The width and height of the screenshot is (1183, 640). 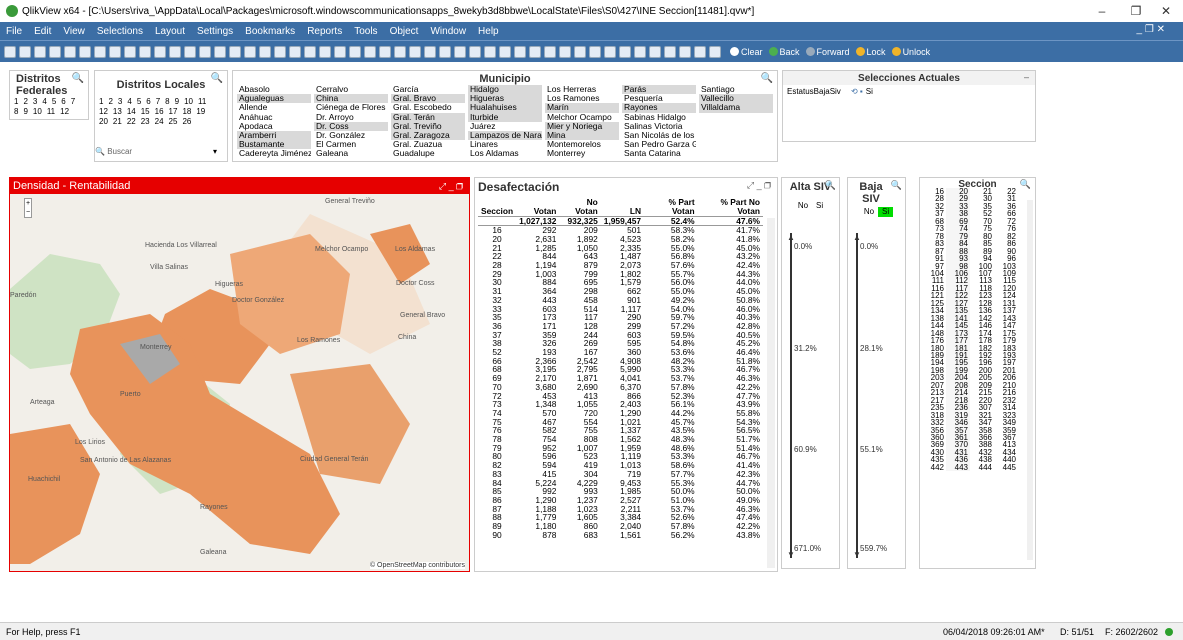 What do you see at coordinates (428, 126) in the screenshot?
I see `municipio-item: Gral. Treviño` at bounding box center [428, 126].